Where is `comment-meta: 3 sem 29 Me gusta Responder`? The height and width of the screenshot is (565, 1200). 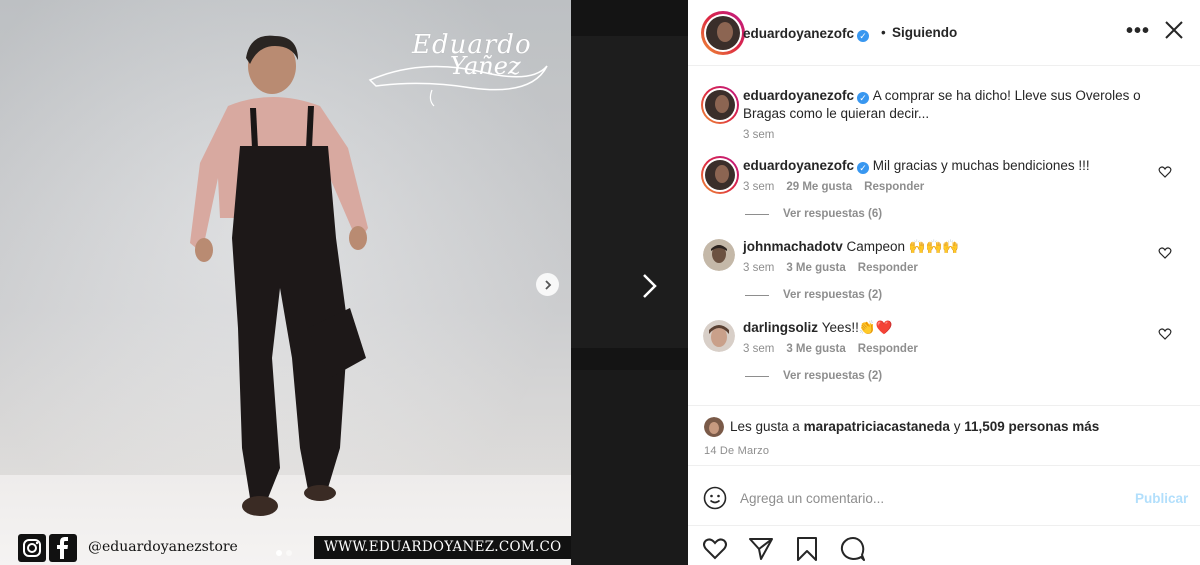
comment-meta: 3 sem 29 Me gusta Responder is located at coordinates (833, 187).